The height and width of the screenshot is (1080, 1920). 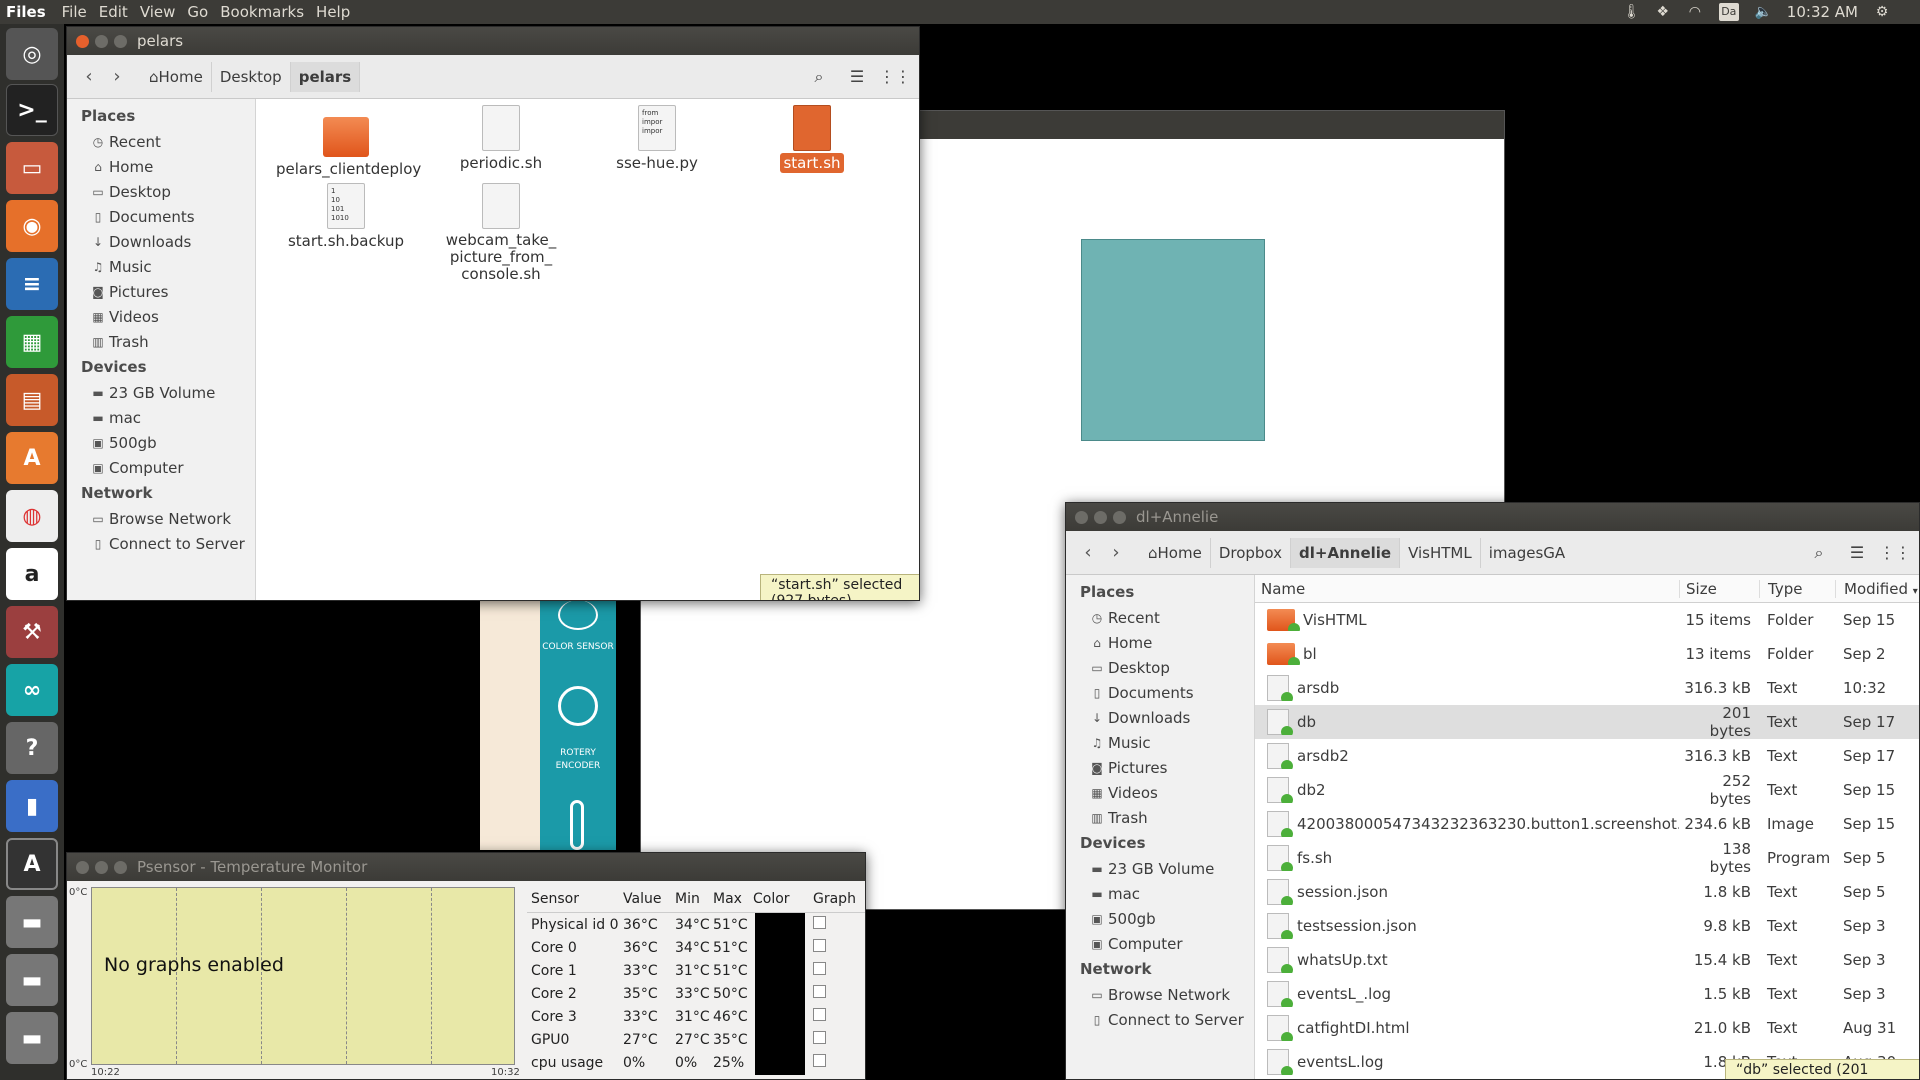 I want to click on thermometer-app-icon: ▮, so click(x=32, y=806).